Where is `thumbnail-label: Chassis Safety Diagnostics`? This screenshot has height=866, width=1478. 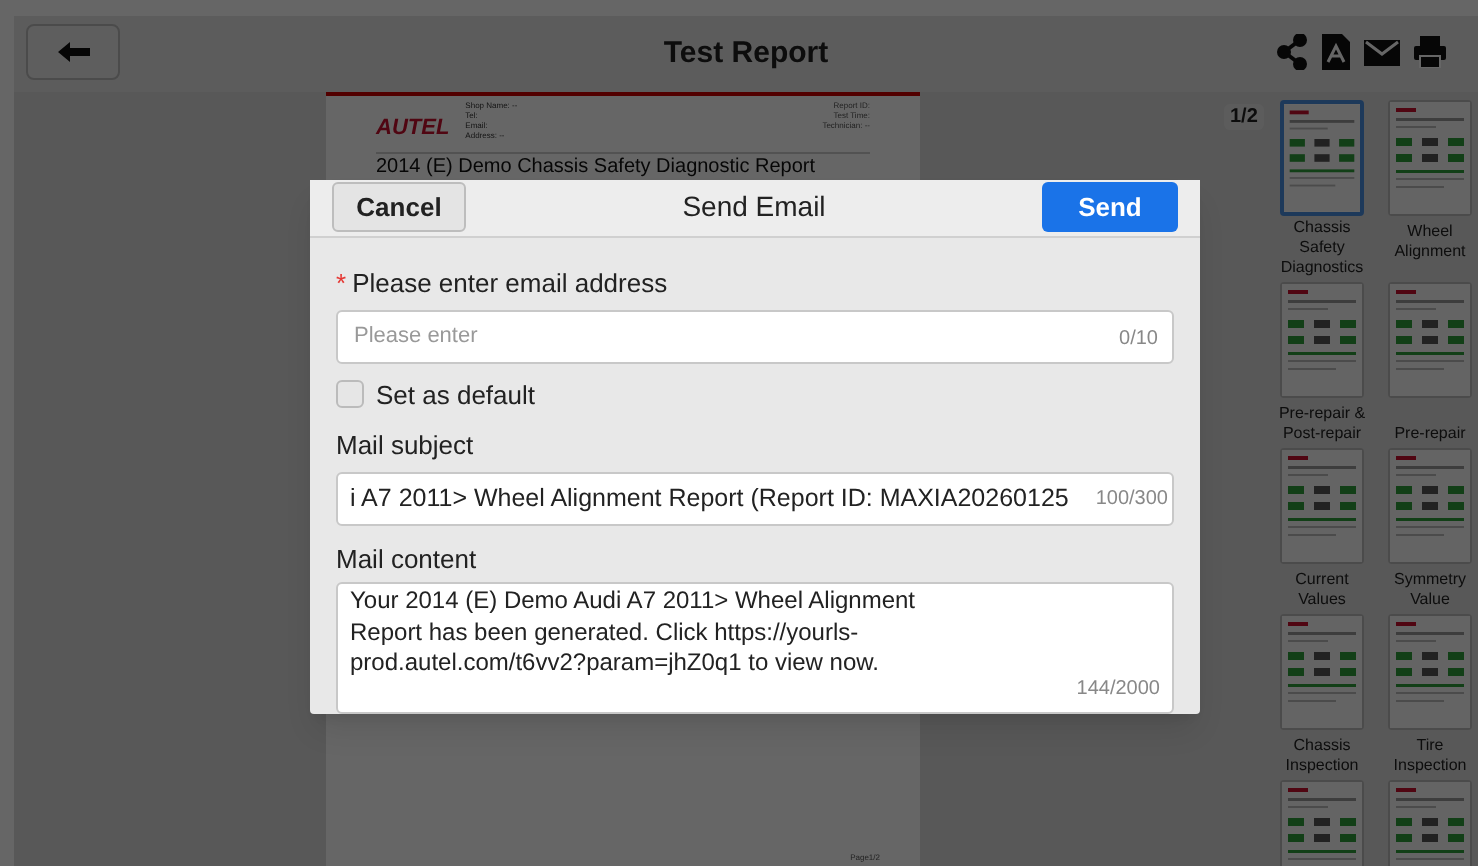
thumbnail-label: Chassis Safety Diagnostics is located at coordinates (1322, 248).